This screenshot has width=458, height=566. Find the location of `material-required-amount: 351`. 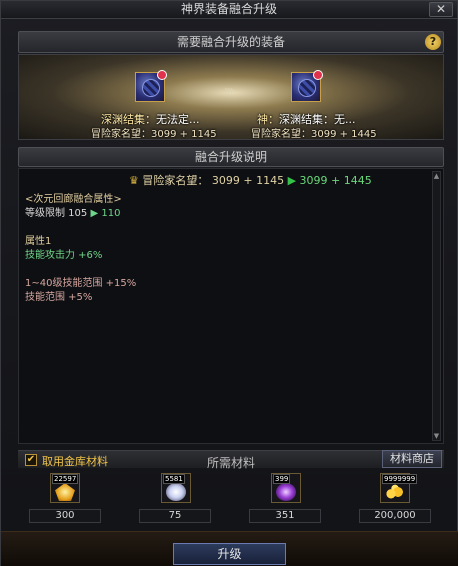

material-required-amount: 351 is located at coordinates (285, 516).